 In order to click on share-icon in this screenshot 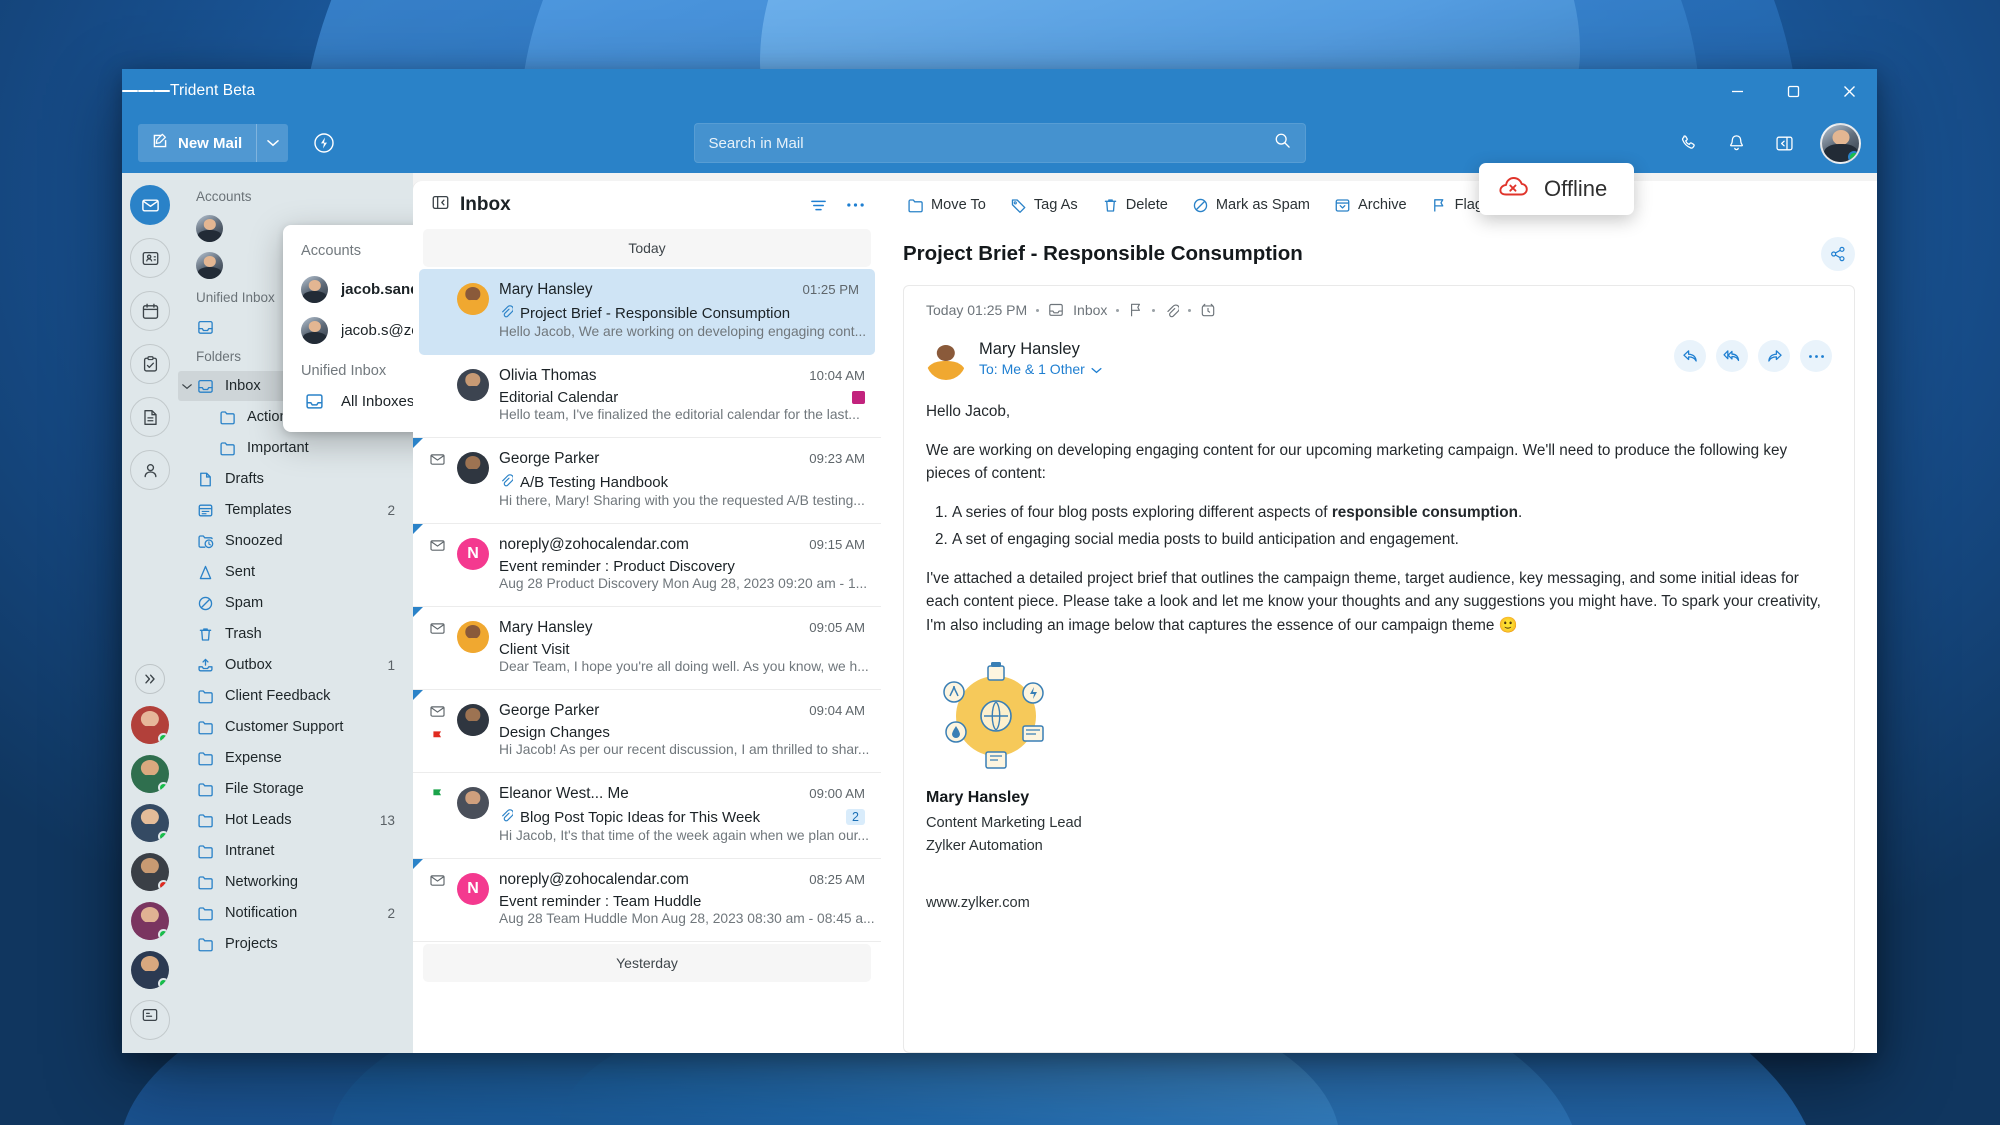, I will do `click(1838, 254)`.